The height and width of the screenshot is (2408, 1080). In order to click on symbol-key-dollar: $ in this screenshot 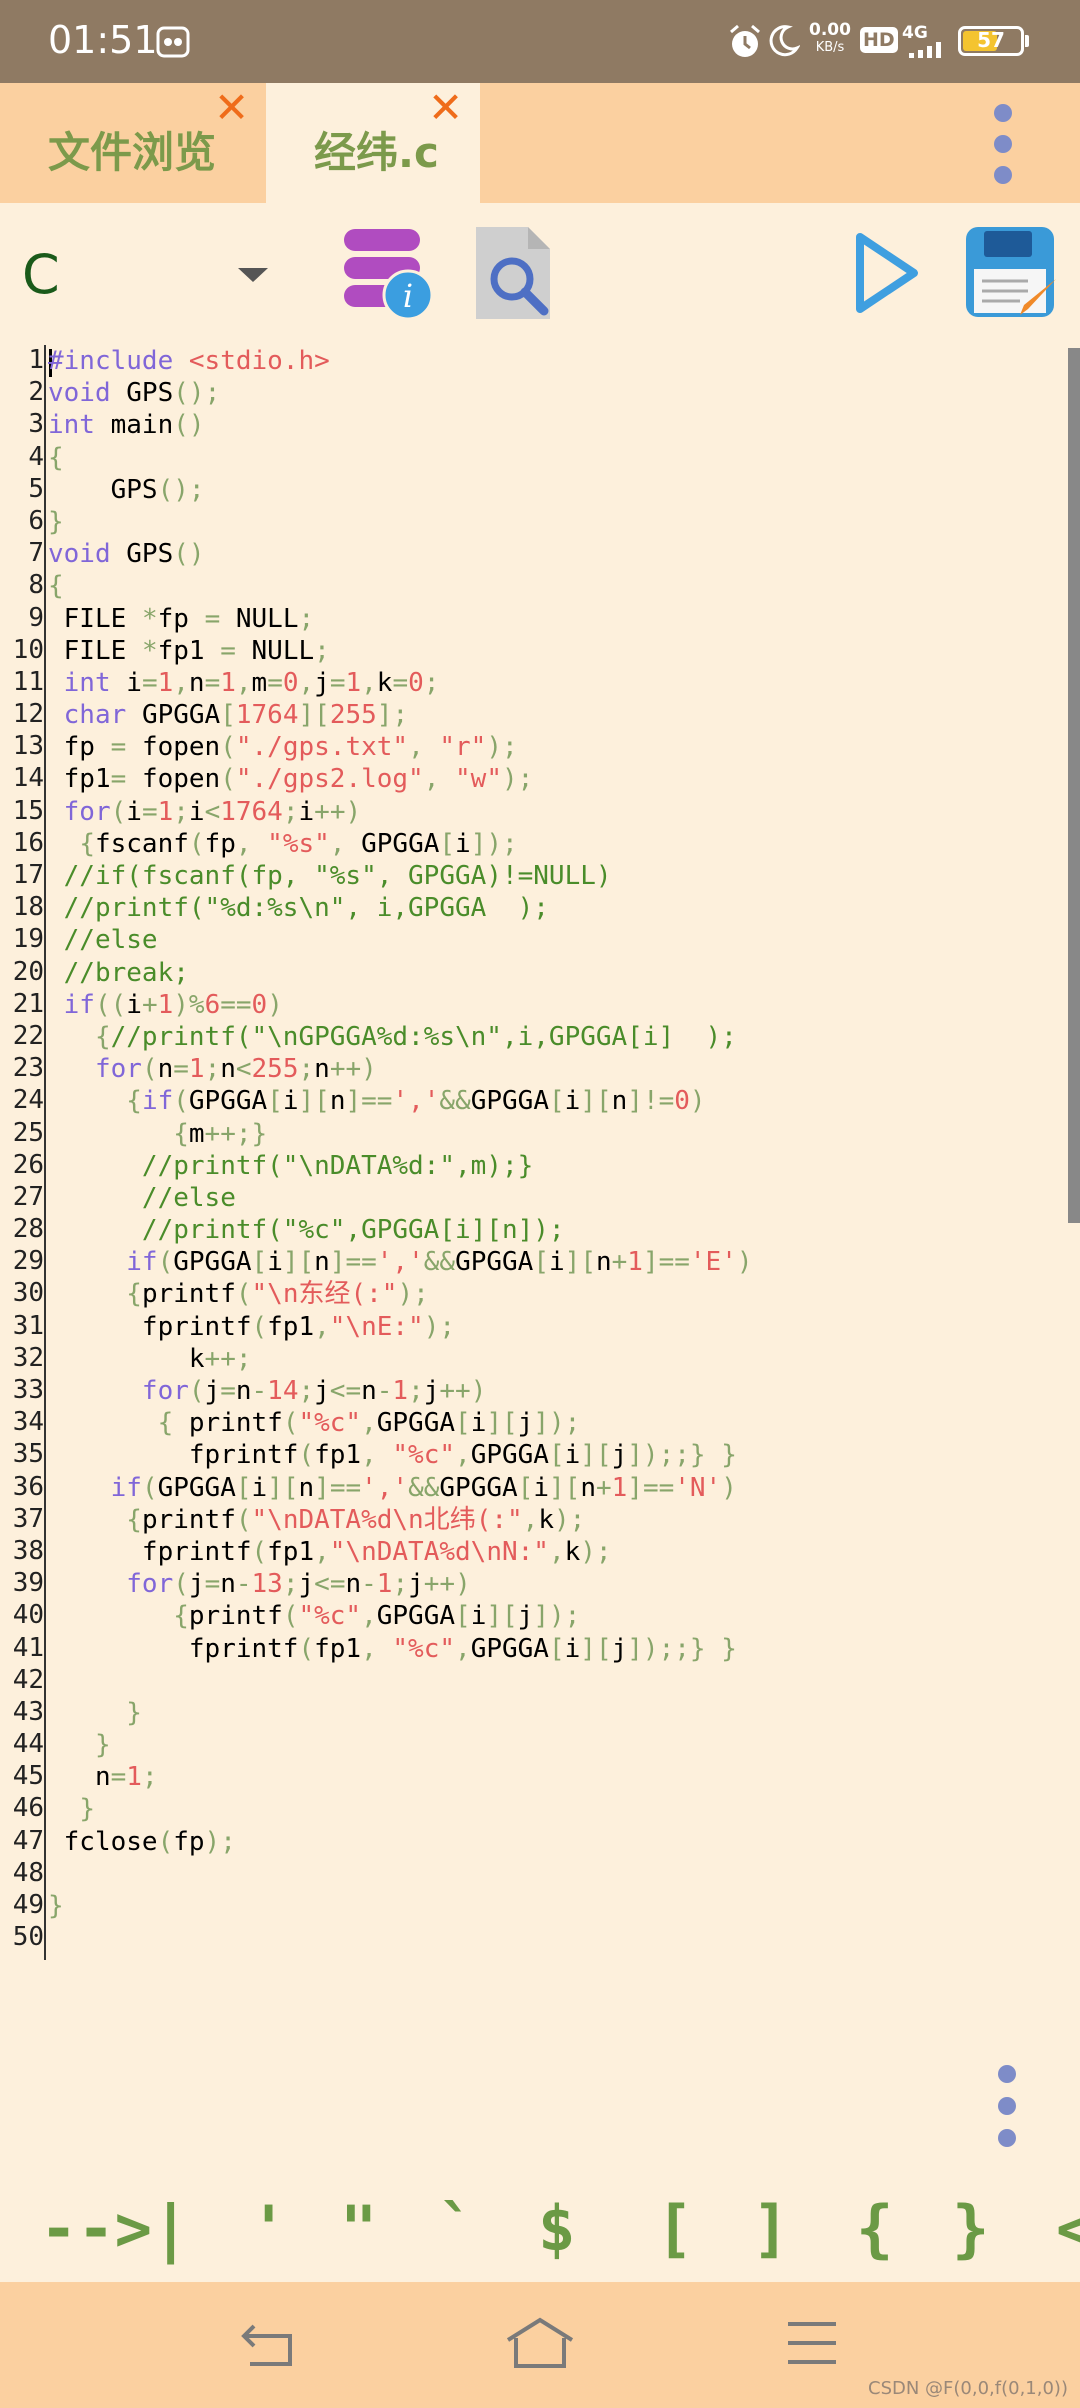, I will do `click(556, 2228)`.